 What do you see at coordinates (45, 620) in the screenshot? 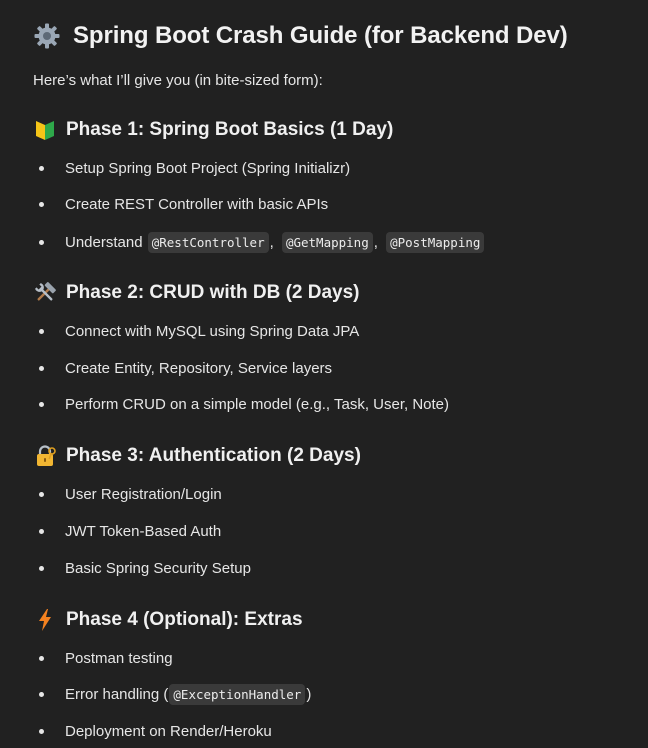
I see `lightning-icon` at bounding box center [45, 620].